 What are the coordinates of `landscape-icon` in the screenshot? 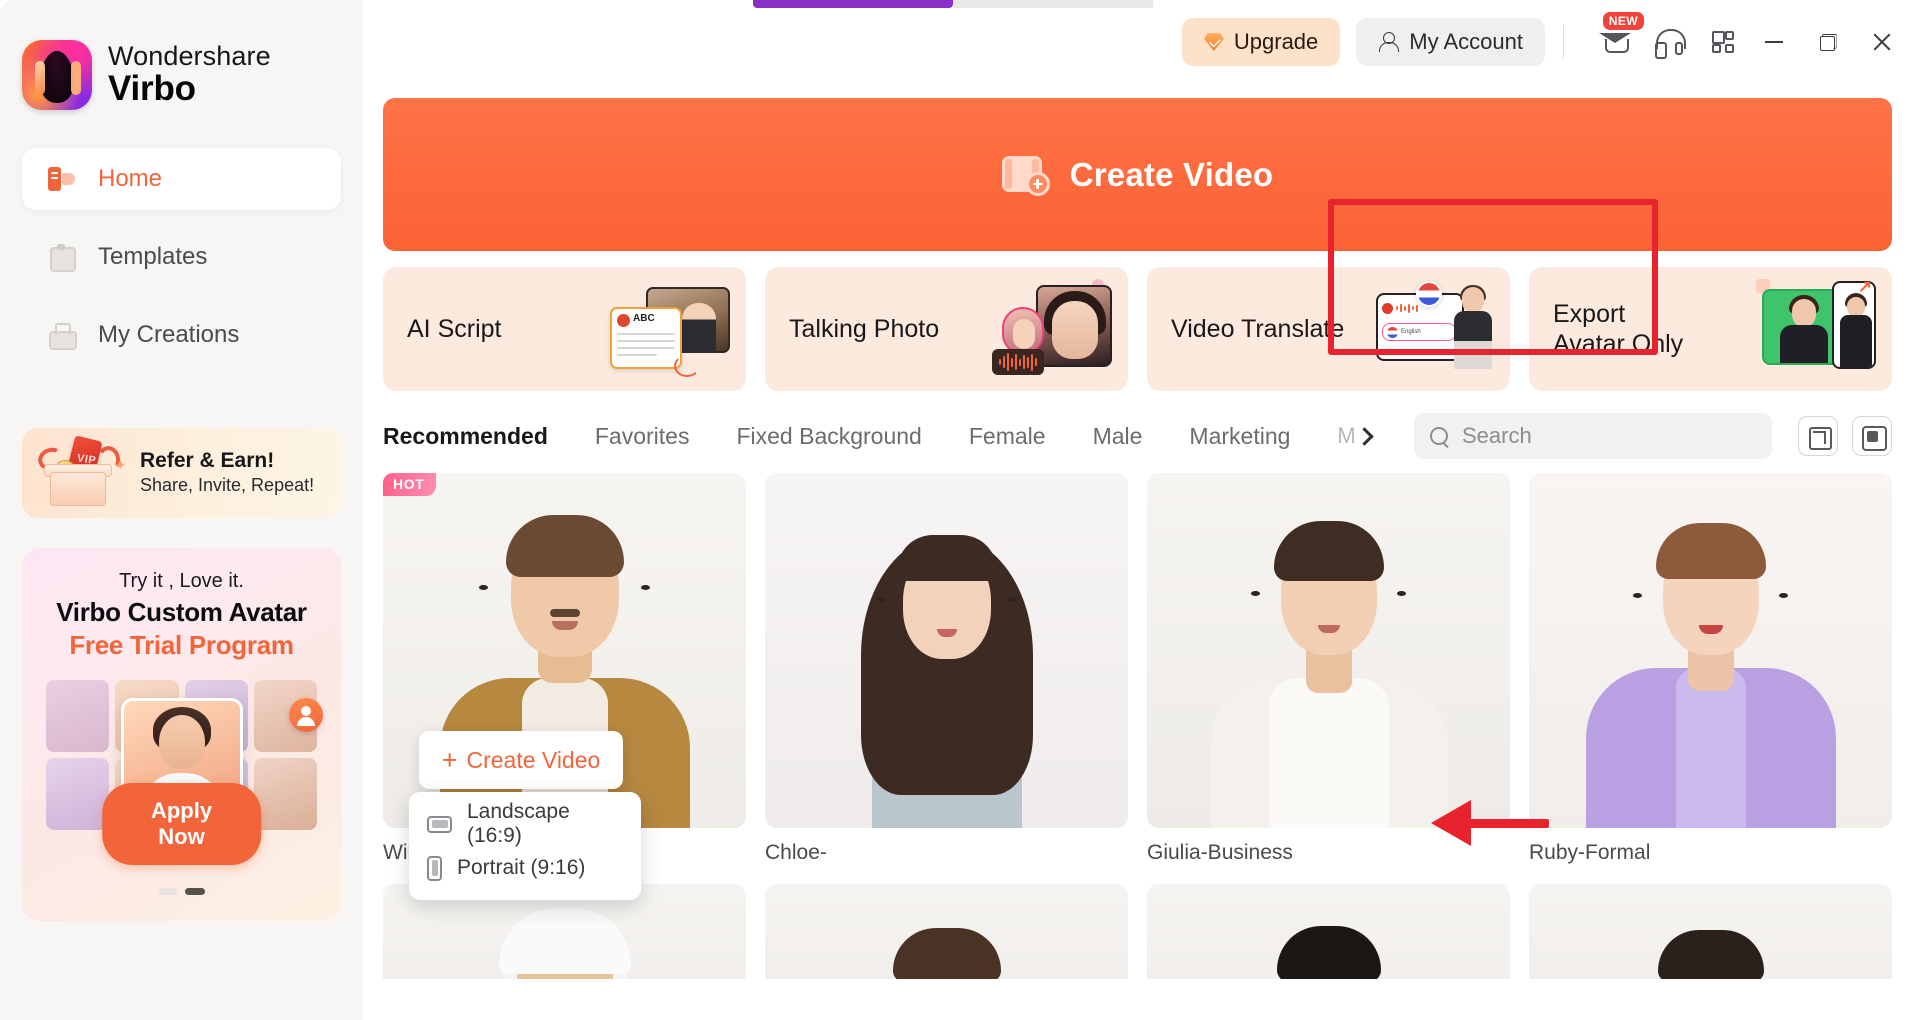 It's located at (439, 824).